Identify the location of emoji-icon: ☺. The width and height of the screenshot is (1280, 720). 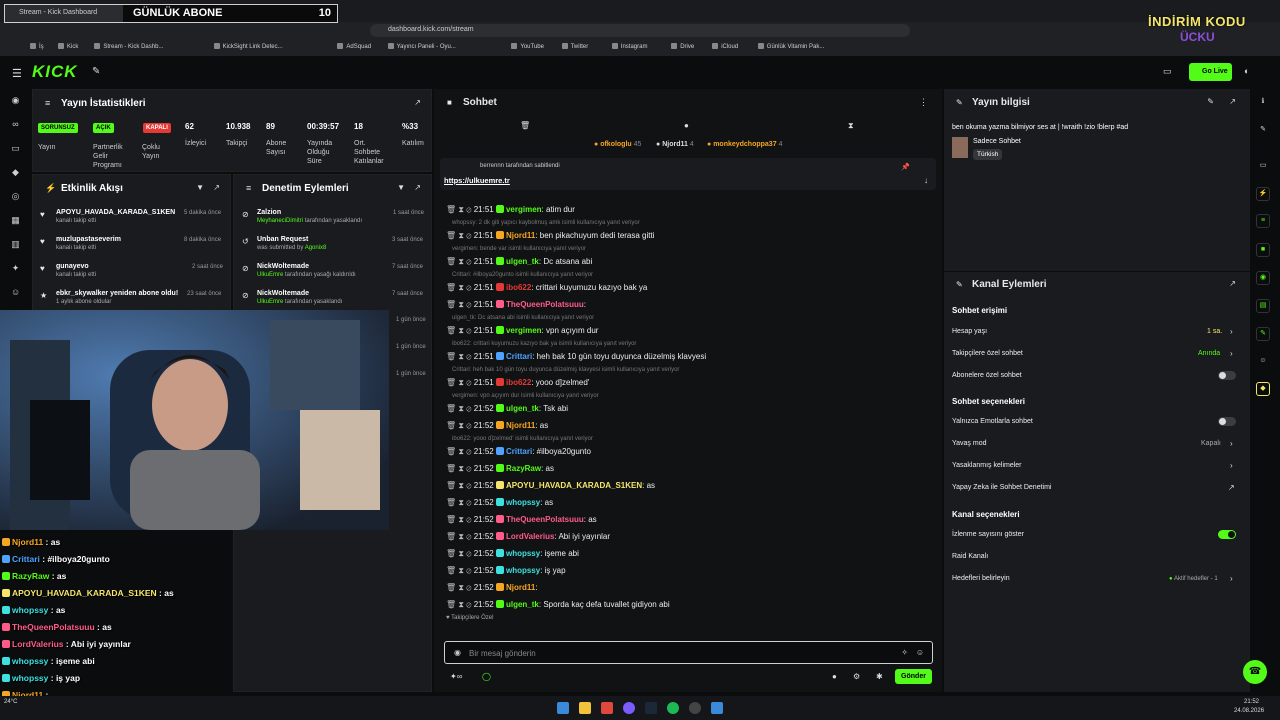
(920, 652).